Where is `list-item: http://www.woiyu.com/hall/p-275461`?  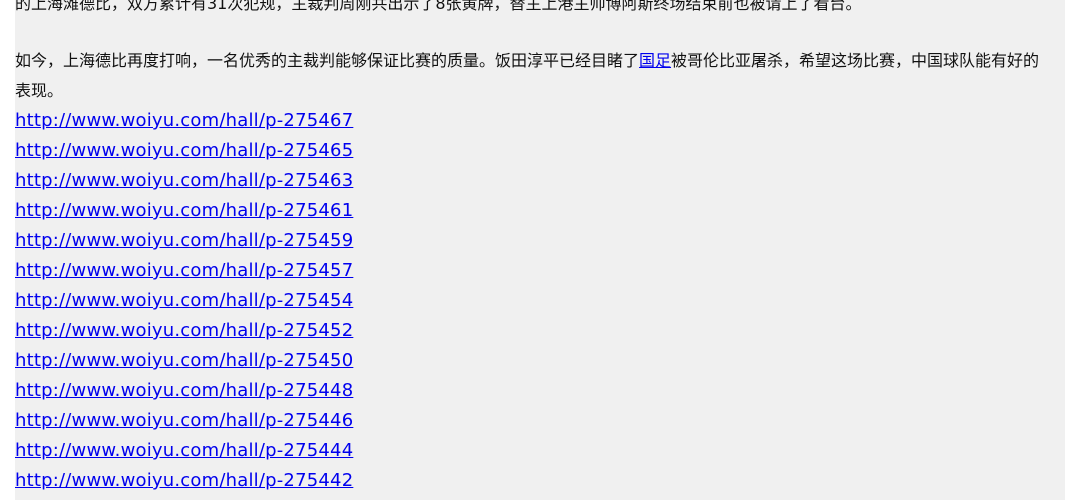
list-item: http://www.woiyu.com/hall/p-275461 is located at coordinates (184, 211).